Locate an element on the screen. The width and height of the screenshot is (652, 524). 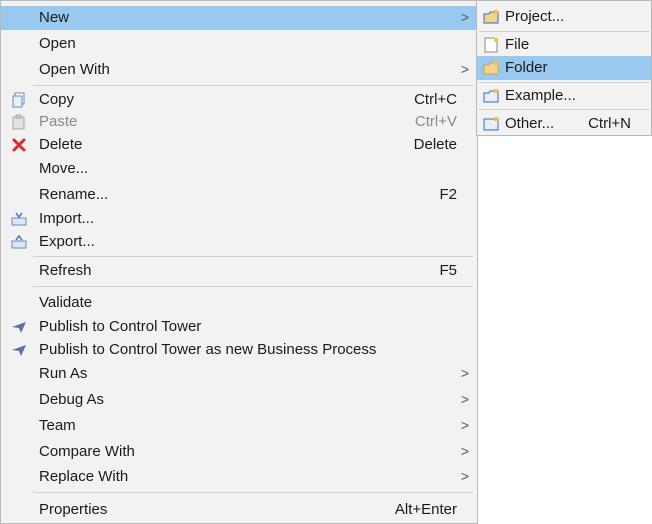
submenu-item-file: File is located at coordinates (564, 45).